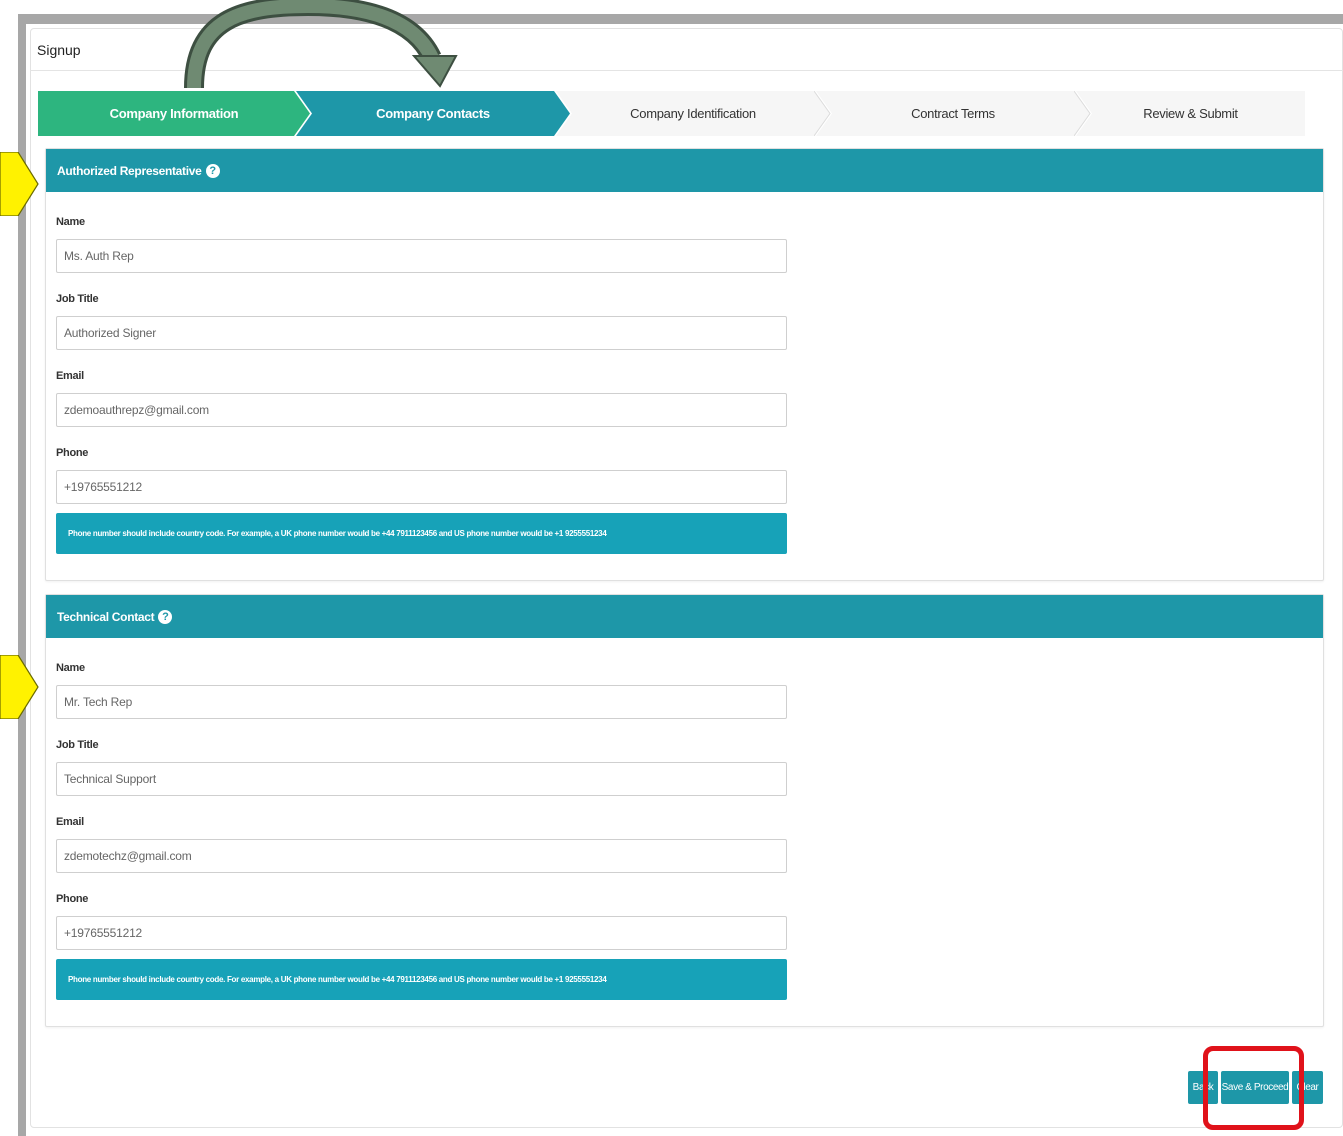  I want to click on step-company-contacts: Company Contacts, so click(433, 113).